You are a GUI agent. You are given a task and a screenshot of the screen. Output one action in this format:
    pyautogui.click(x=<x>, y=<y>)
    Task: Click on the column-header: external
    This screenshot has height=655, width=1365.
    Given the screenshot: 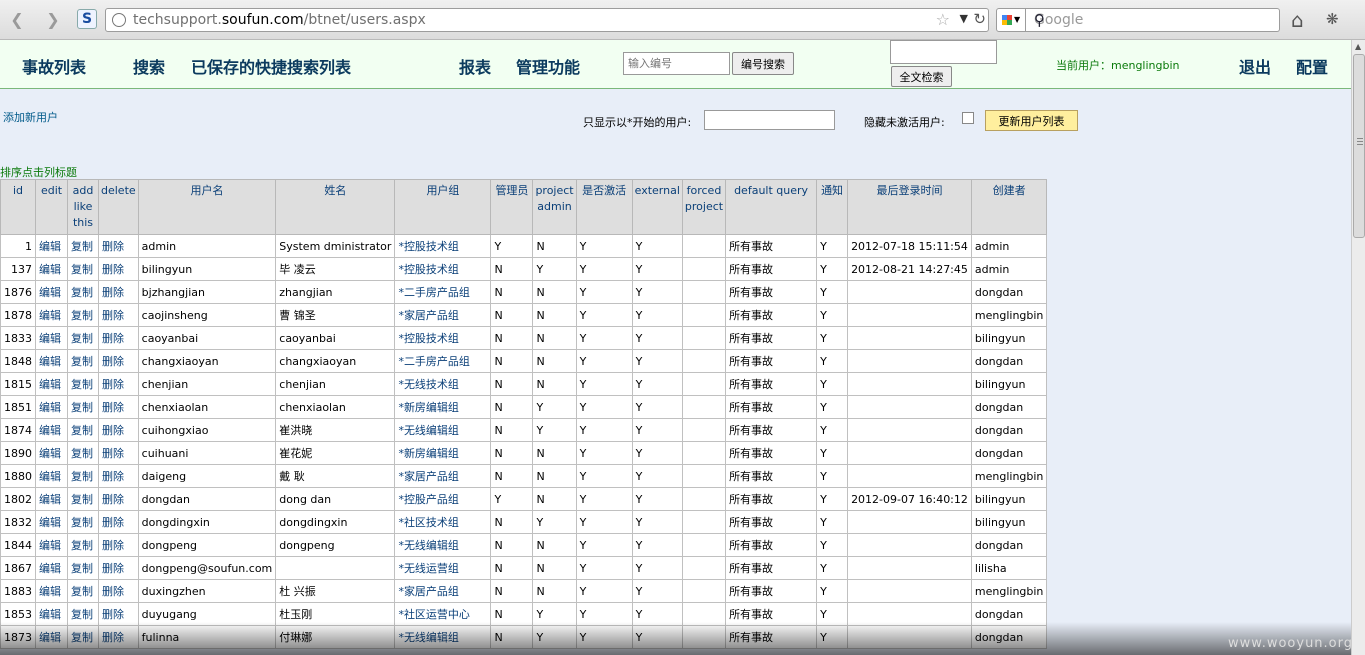 What is the action you would take?
    pyautogui.click(x=657, y=207)
    